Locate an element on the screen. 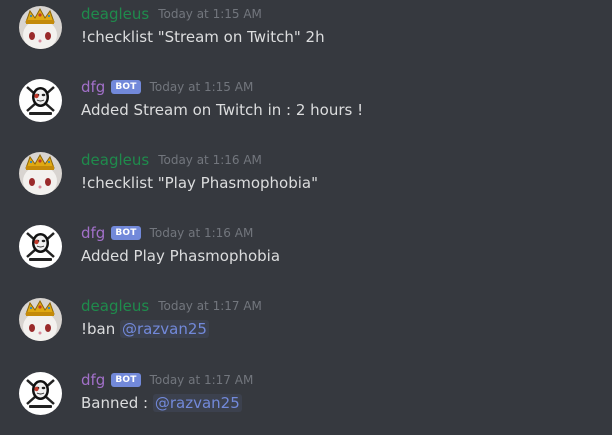  message-header: deagleus Today at 1:17 AM is located at coordinates (171, 306).